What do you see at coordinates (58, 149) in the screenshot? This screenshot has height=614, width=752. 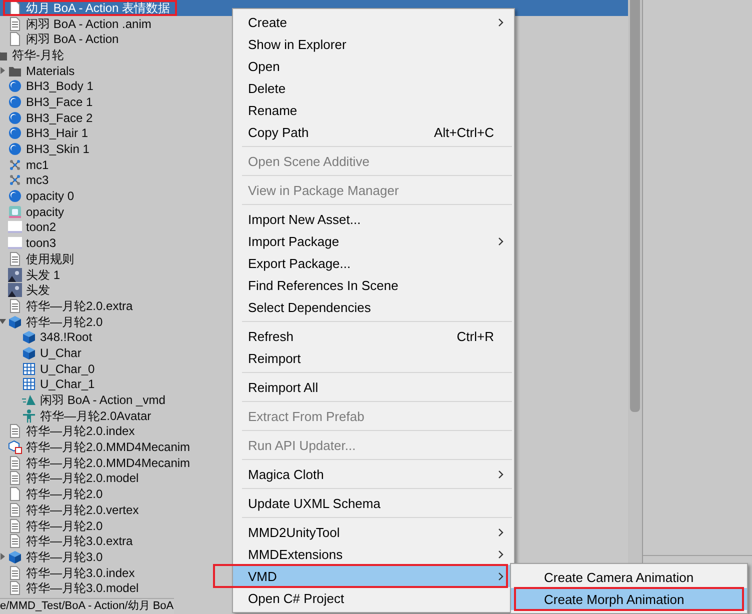 I see `asset-name: BH3_Skin 1` at bounding box center [58, 149].